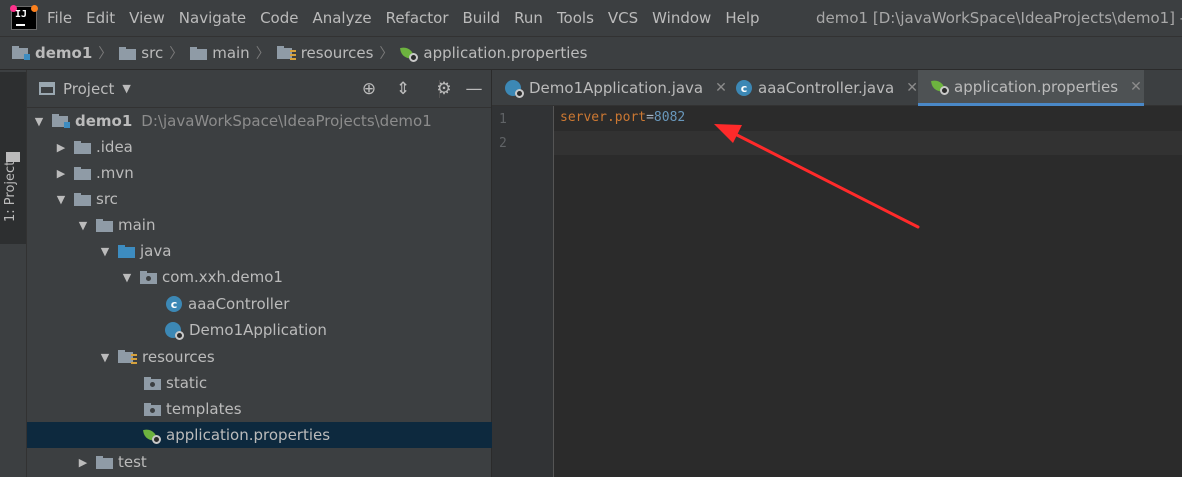  Describe the element at coordinates (126, 88) in the screenshot. I see `chevron-down-icon: ▼` at that location.